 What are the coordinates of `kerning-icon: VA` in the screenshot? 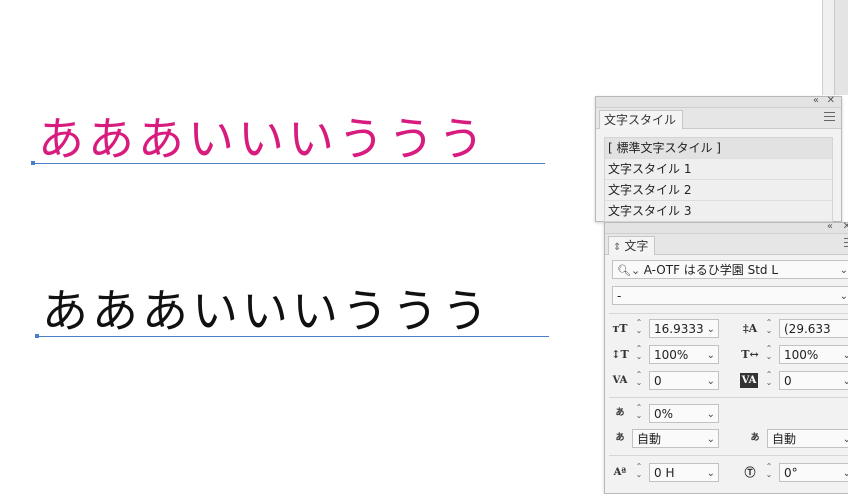 It's located at (620, 380).